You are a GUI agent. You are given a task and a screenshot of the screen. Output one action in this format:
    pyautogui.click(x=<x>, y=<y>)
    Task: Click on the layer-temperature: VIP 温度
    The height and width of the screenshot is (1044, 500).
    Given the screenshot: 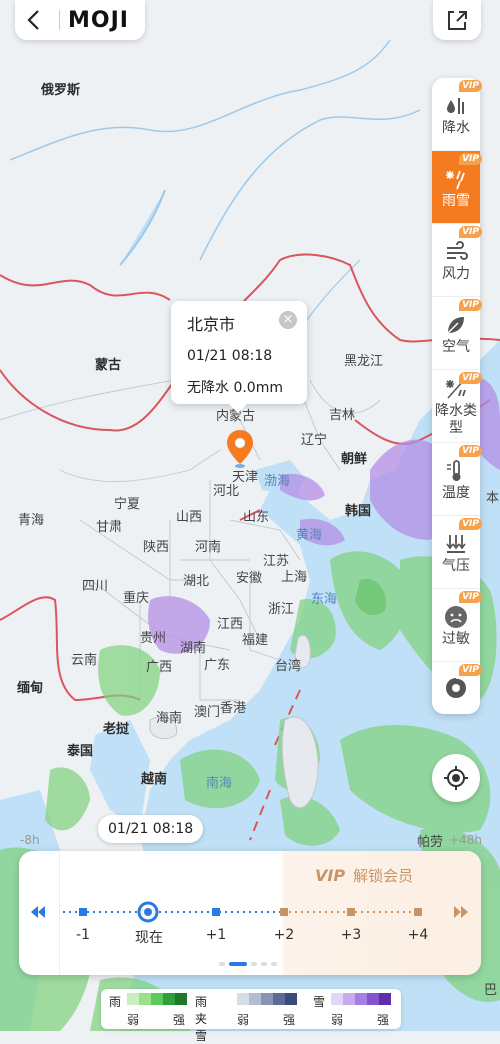 What is the action you would take?
    pyautogui.click(x=457, y=479)
    